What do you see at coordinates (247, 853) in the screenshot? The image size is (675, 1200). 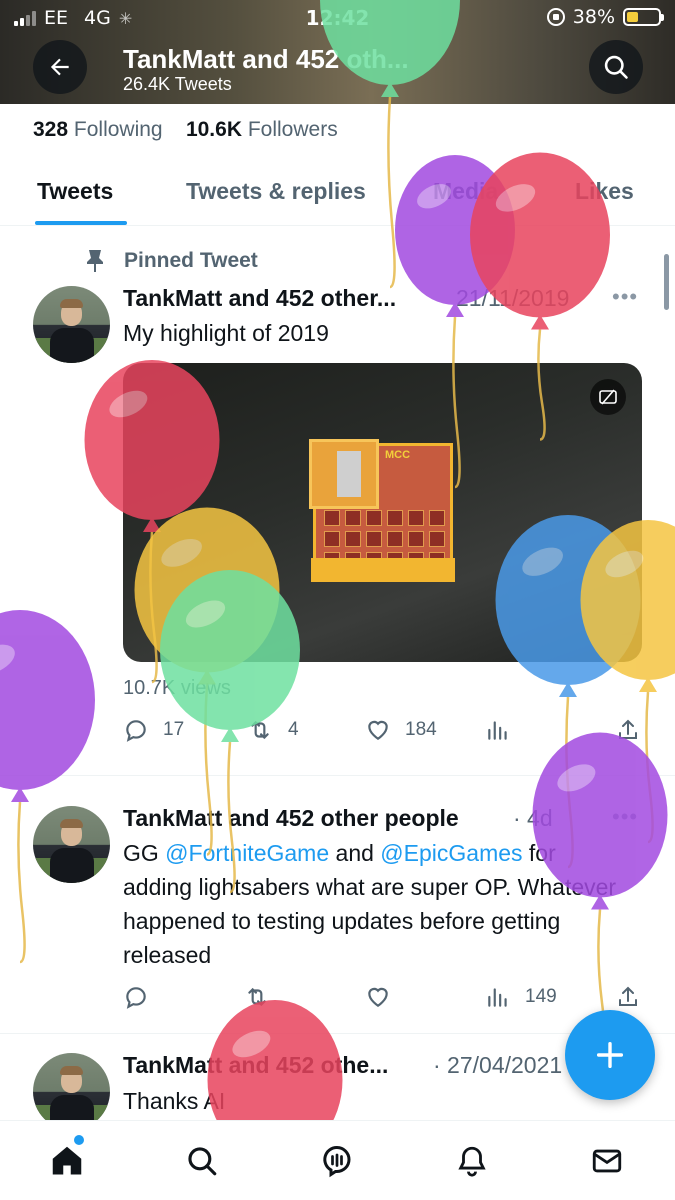 I see `mention-link: @FortniteGame` at bounding box center [247, 853].